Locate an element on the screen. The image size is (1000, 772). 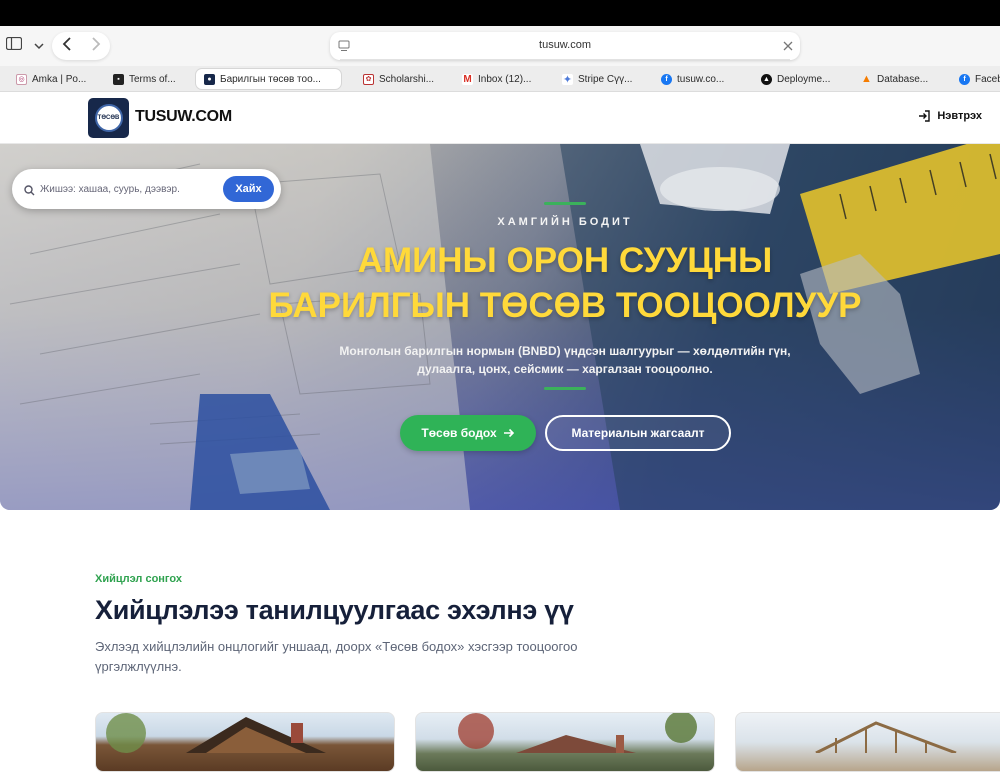
close-icon is located at coordinates (788, 48).